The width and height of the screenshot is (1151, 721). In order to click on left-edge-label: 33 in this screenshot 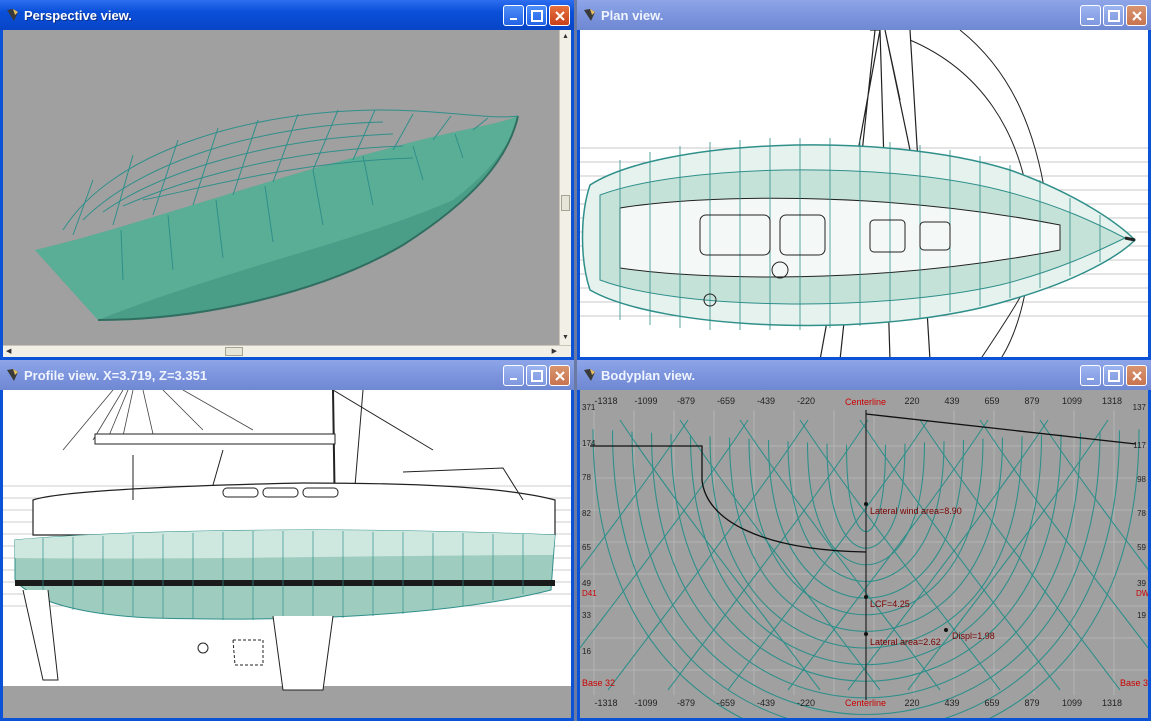, I will do `click(586, 615)`.